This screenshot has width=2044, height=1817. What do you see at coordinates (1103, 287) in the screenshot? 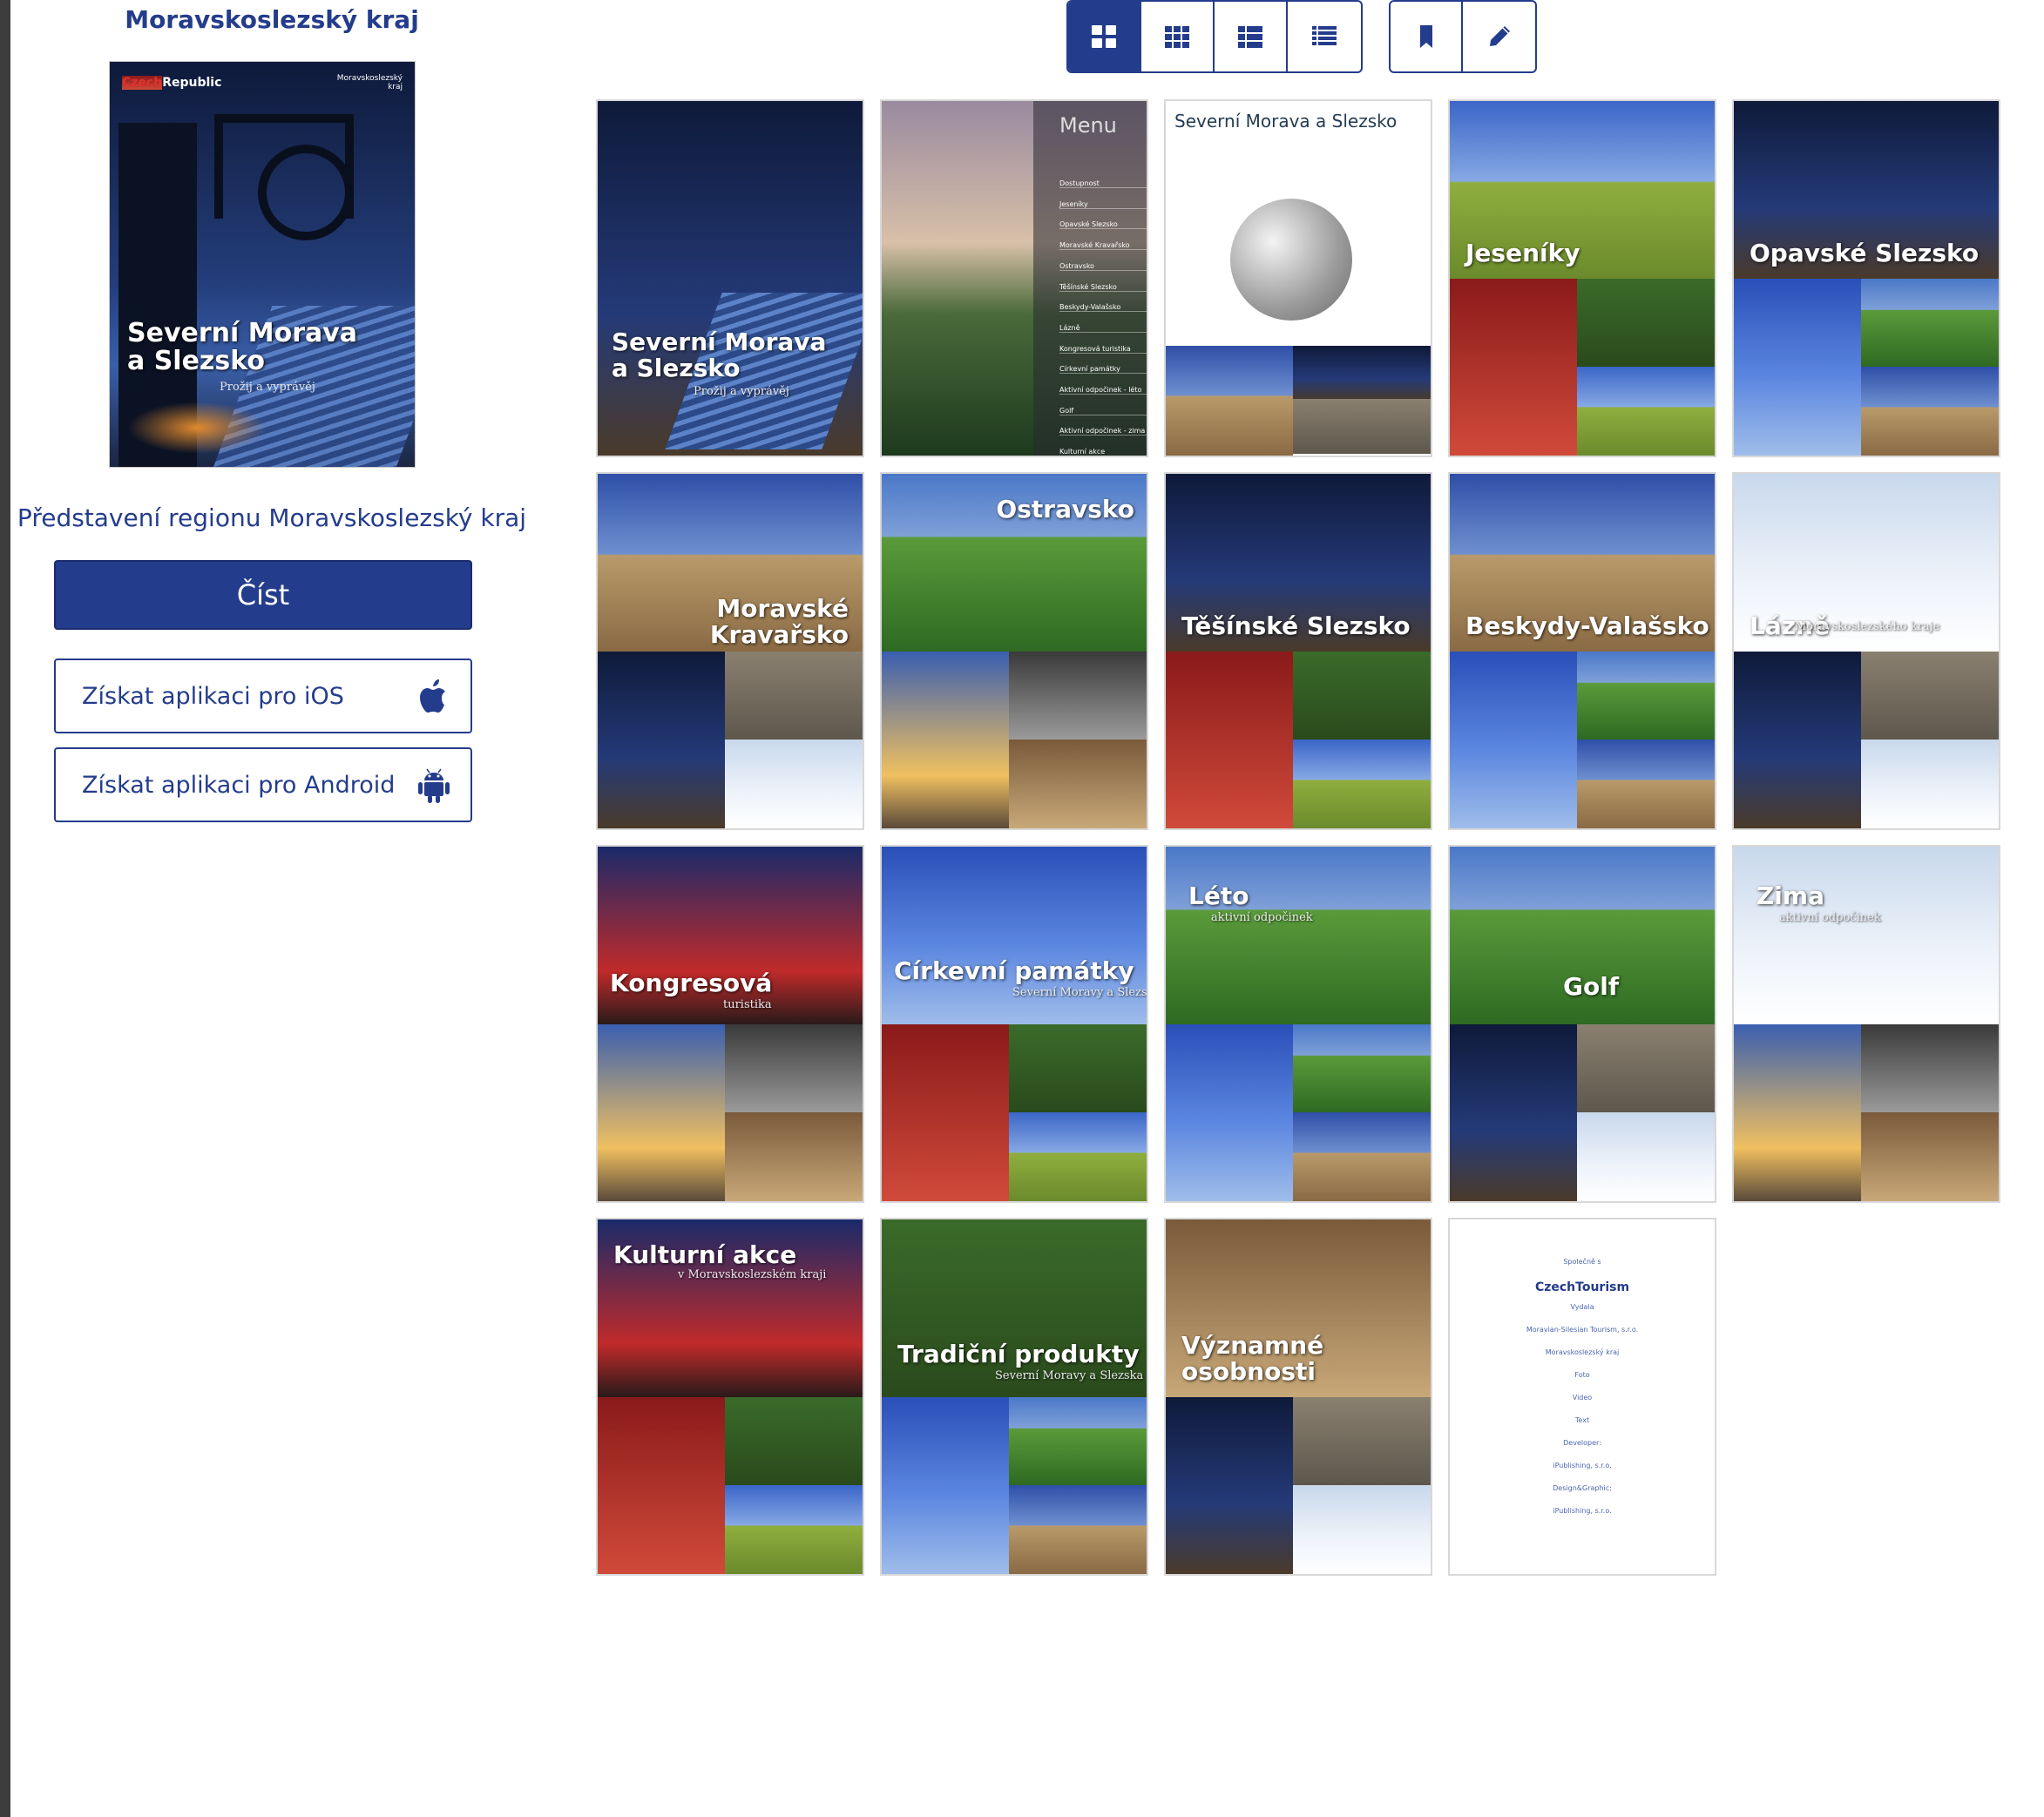
I see `menu-item: Těšínské Slezsko` at bounding box center [1103, 287].